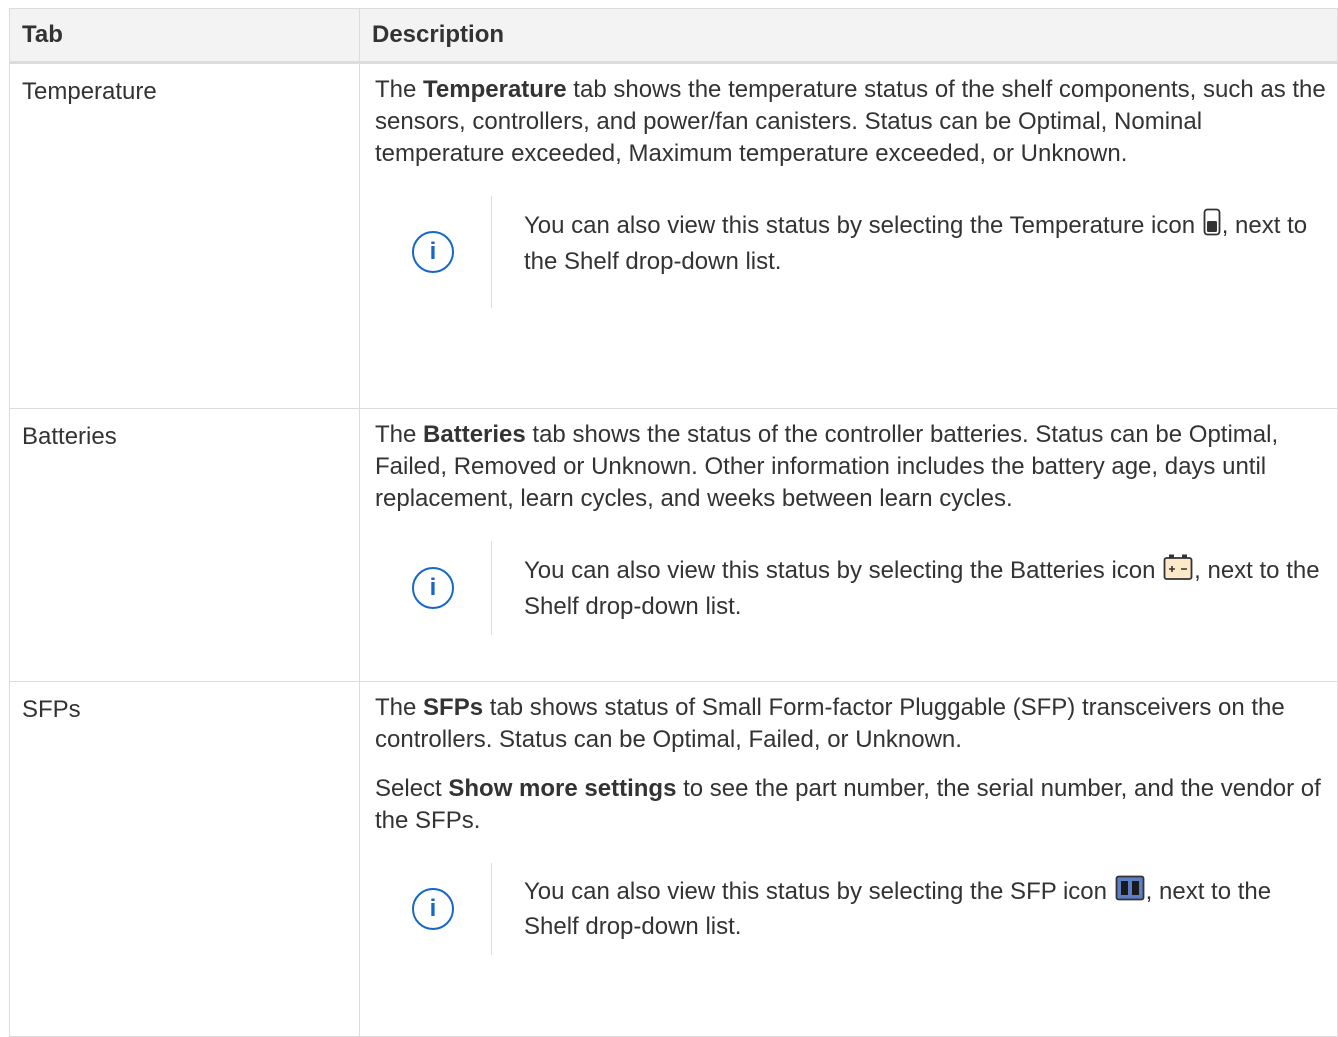 Image resolution: width=1338 pixels, height=1037 pixels. What do you see at coordinates (1212, 226) in the screenshot?
I see `temperature-icon` at bounding box center [1212, 226].